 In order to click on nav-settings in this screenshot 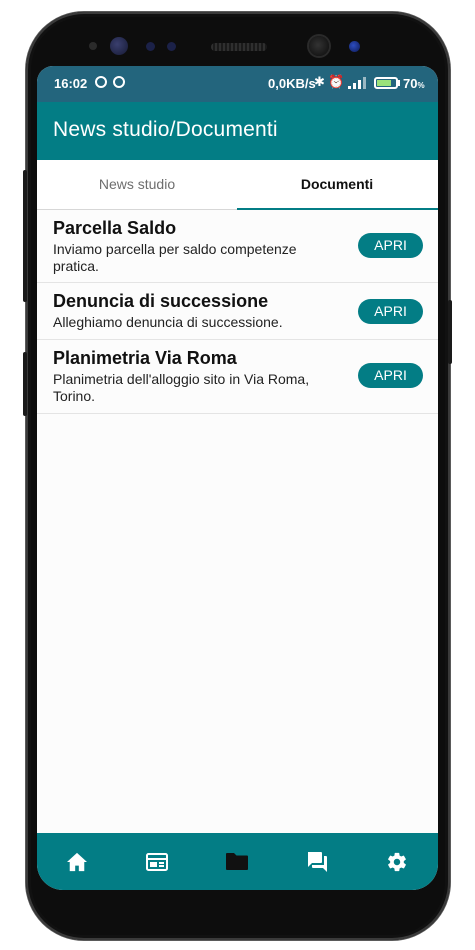, I will do `click(397, 861)`.